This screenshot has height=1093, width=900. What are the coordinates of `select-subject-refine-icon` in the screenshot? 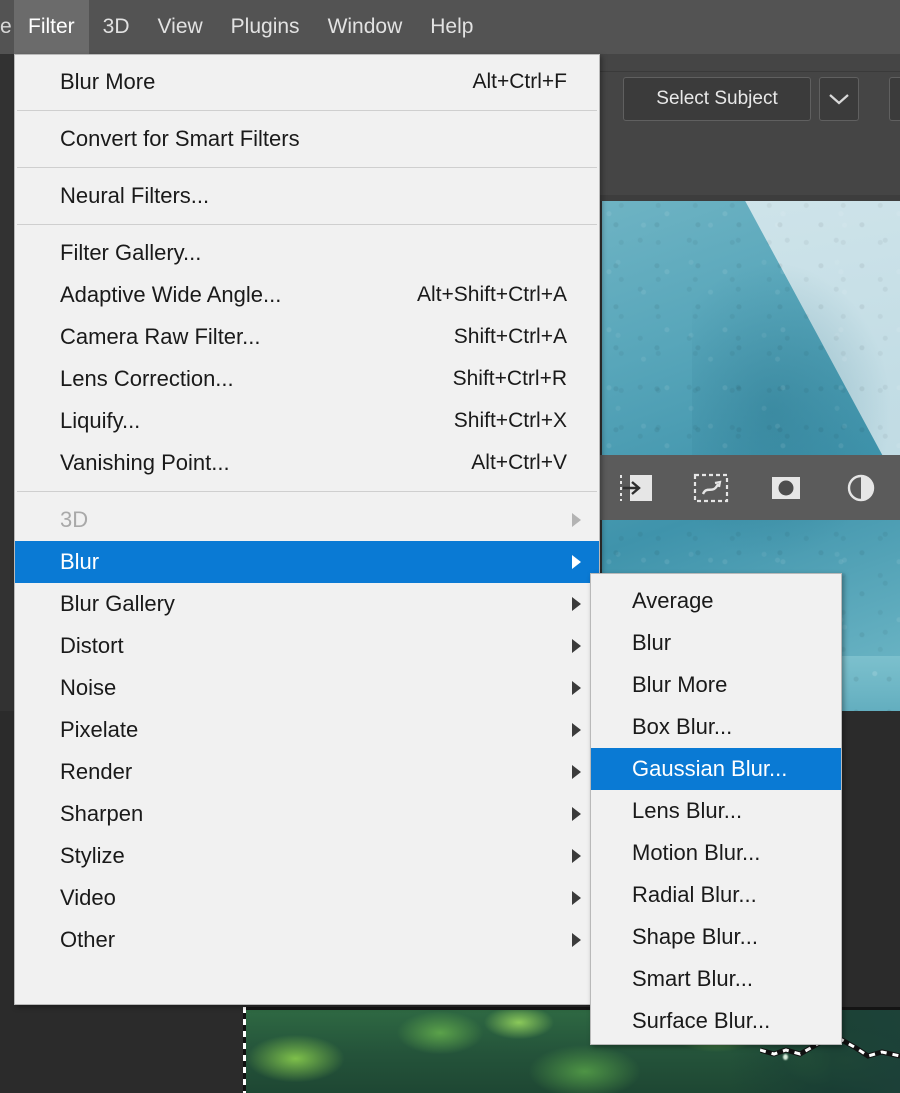 It's located at (710, 488).